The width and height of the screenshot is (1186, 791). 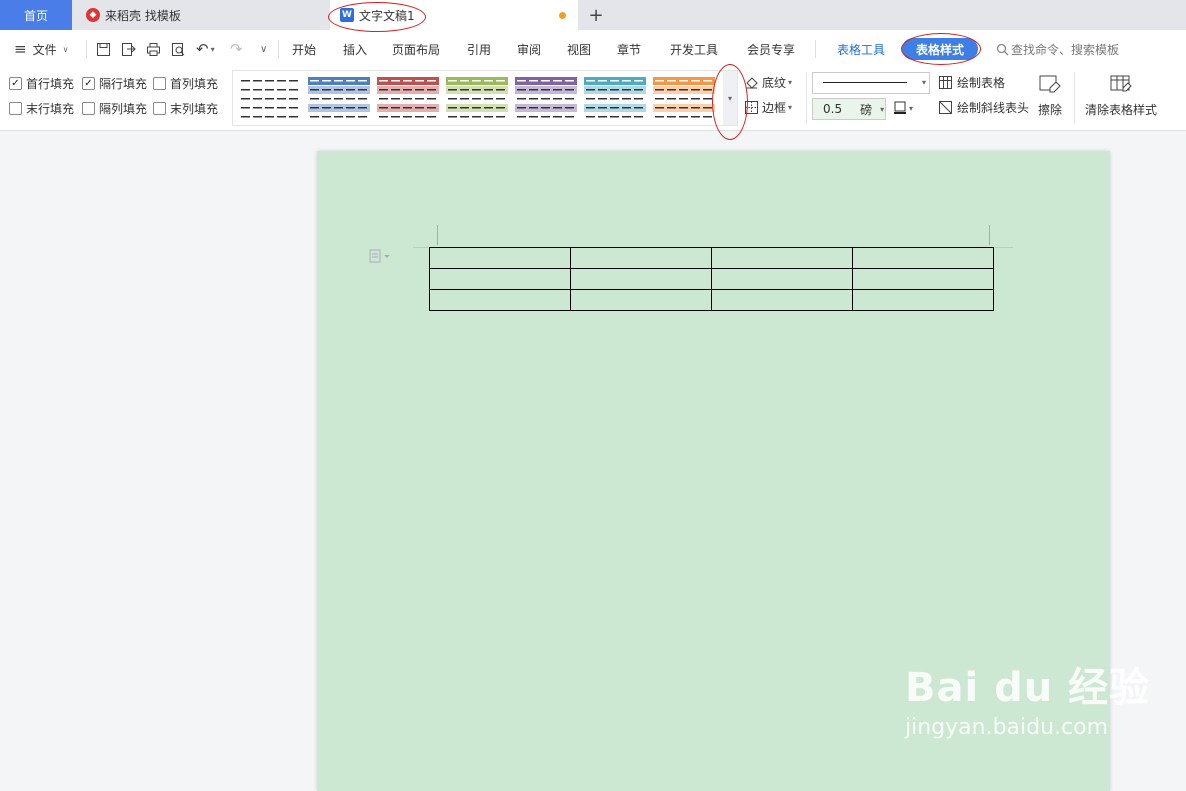 I want to click on line-width-dropdown: 0.5 磅 ▾, so click(x=849, y=109).